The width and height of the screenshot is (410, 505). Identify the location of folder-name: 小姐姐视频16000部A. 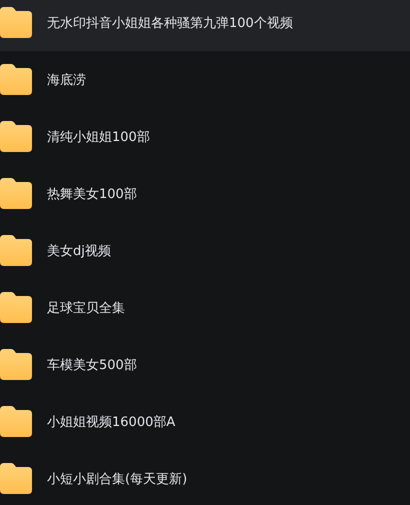
(111, 422).